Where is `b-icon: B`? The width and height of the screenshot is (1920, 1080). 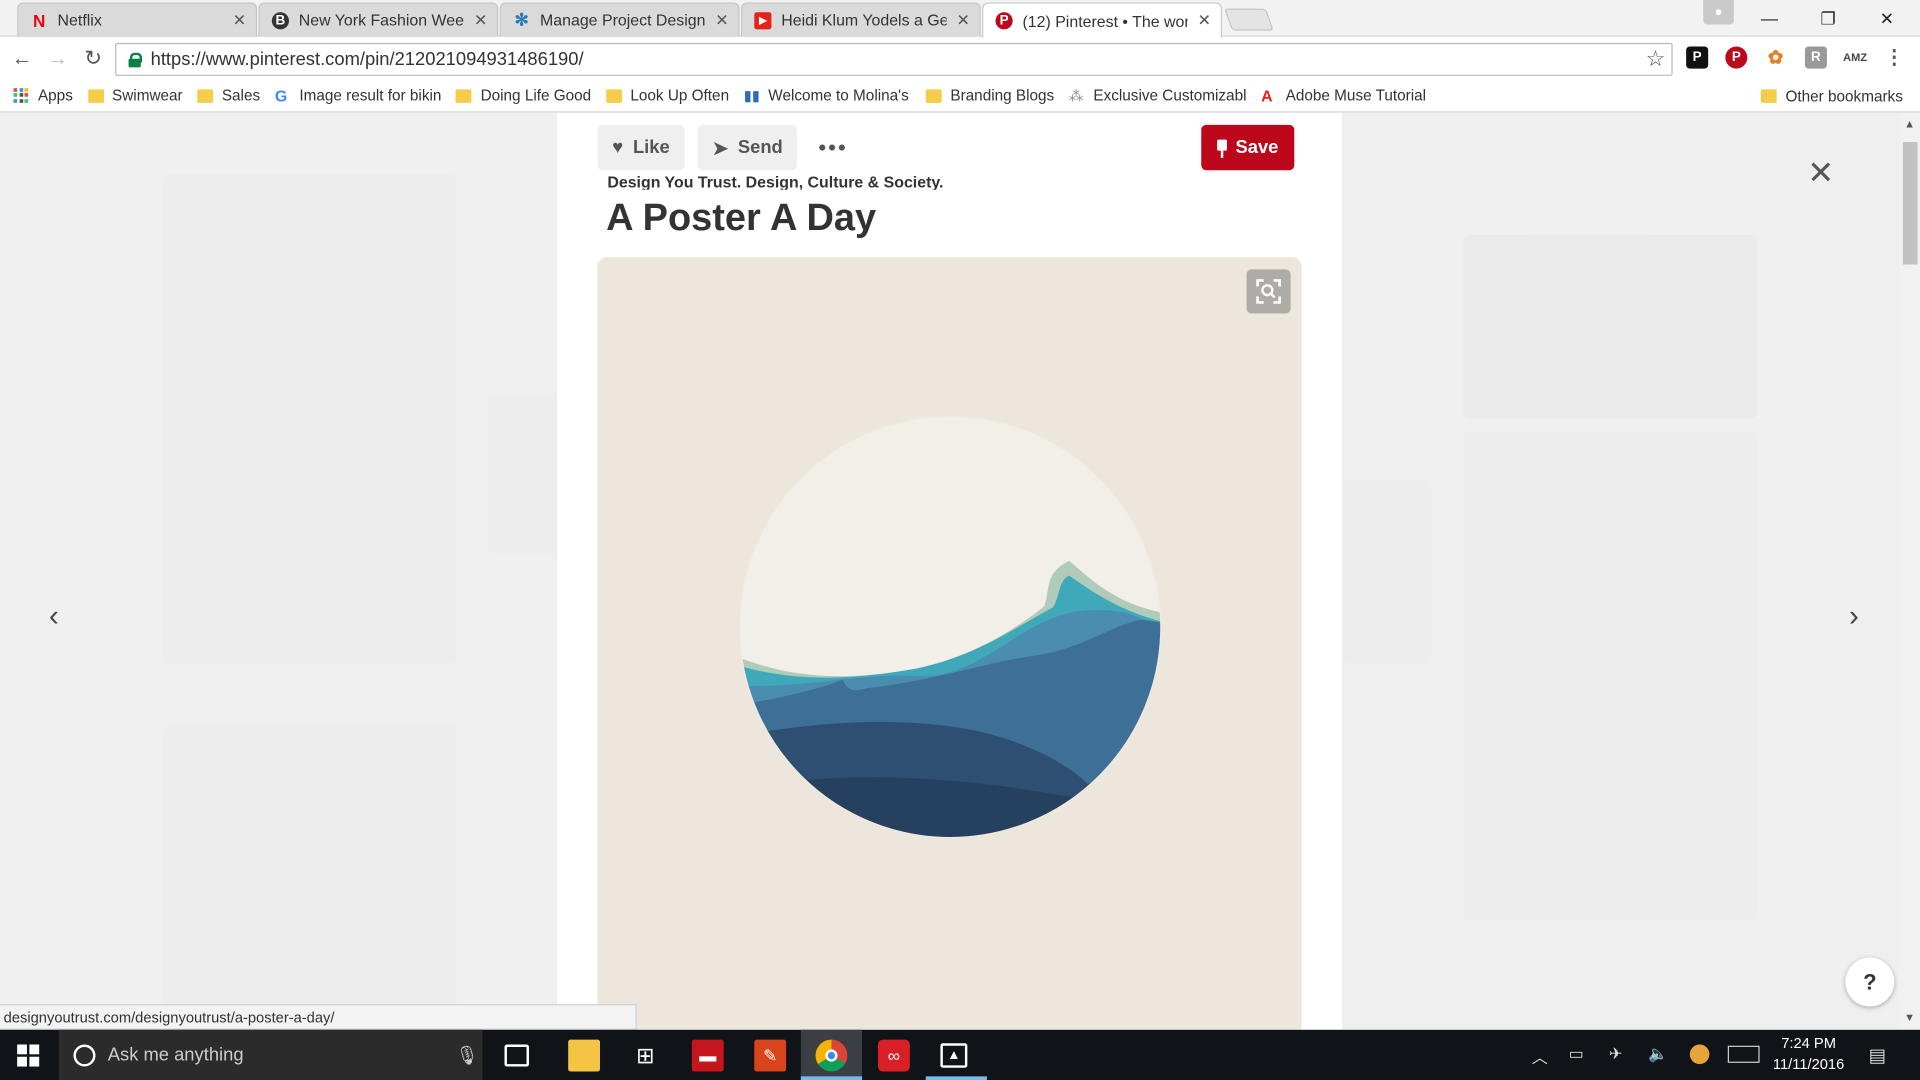
b-icon: B is located at coordinates (280, 20).